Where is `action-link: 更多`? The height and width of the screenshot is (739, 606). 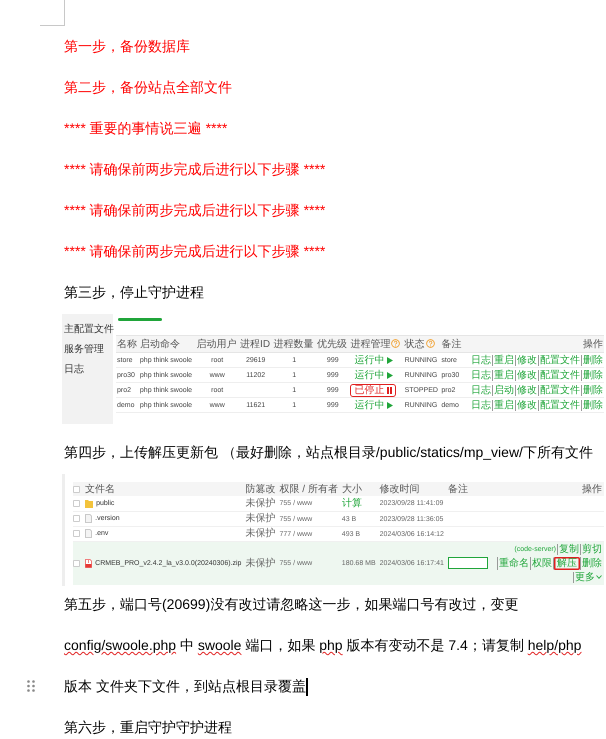 action-link: 更多 is located at coordinates (588, 577).